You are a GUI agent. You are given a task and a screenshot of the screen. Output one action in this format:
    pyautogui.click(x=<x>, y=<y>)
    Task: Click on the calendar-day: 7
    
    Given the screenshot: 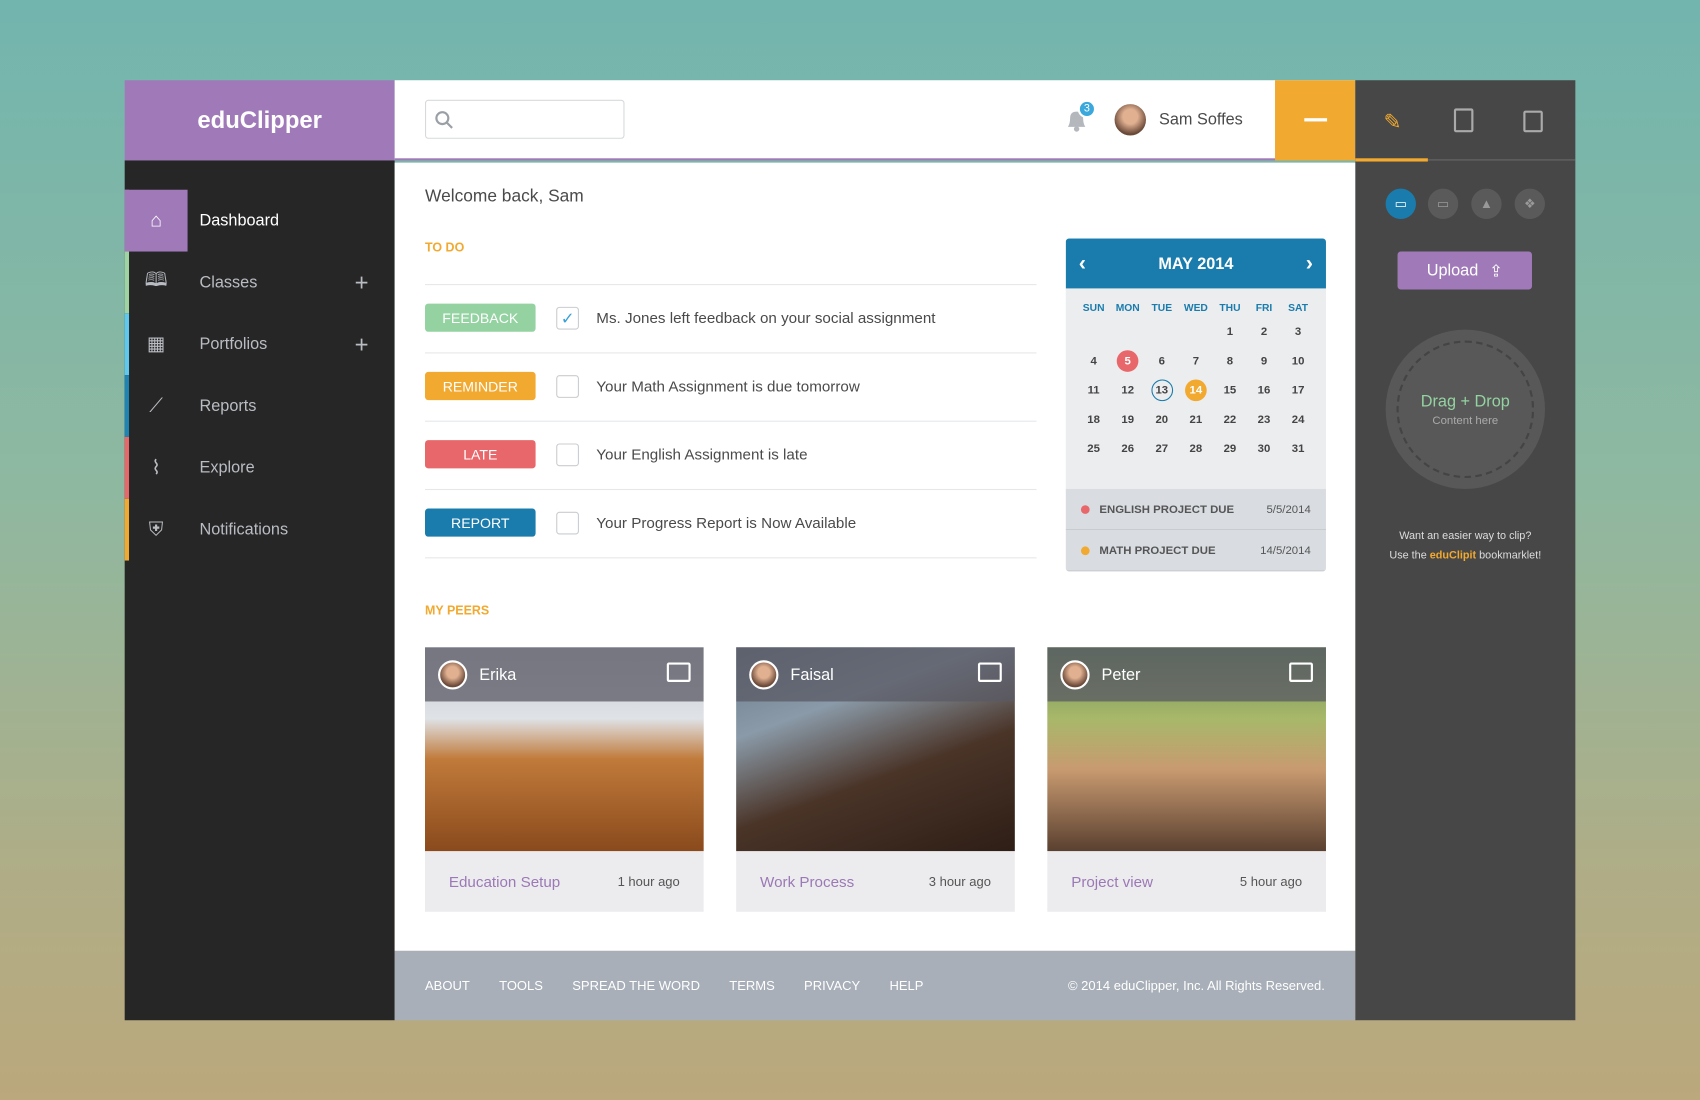 What is the action you would take?
    pyautogui.click(x=1196, y=360)
    